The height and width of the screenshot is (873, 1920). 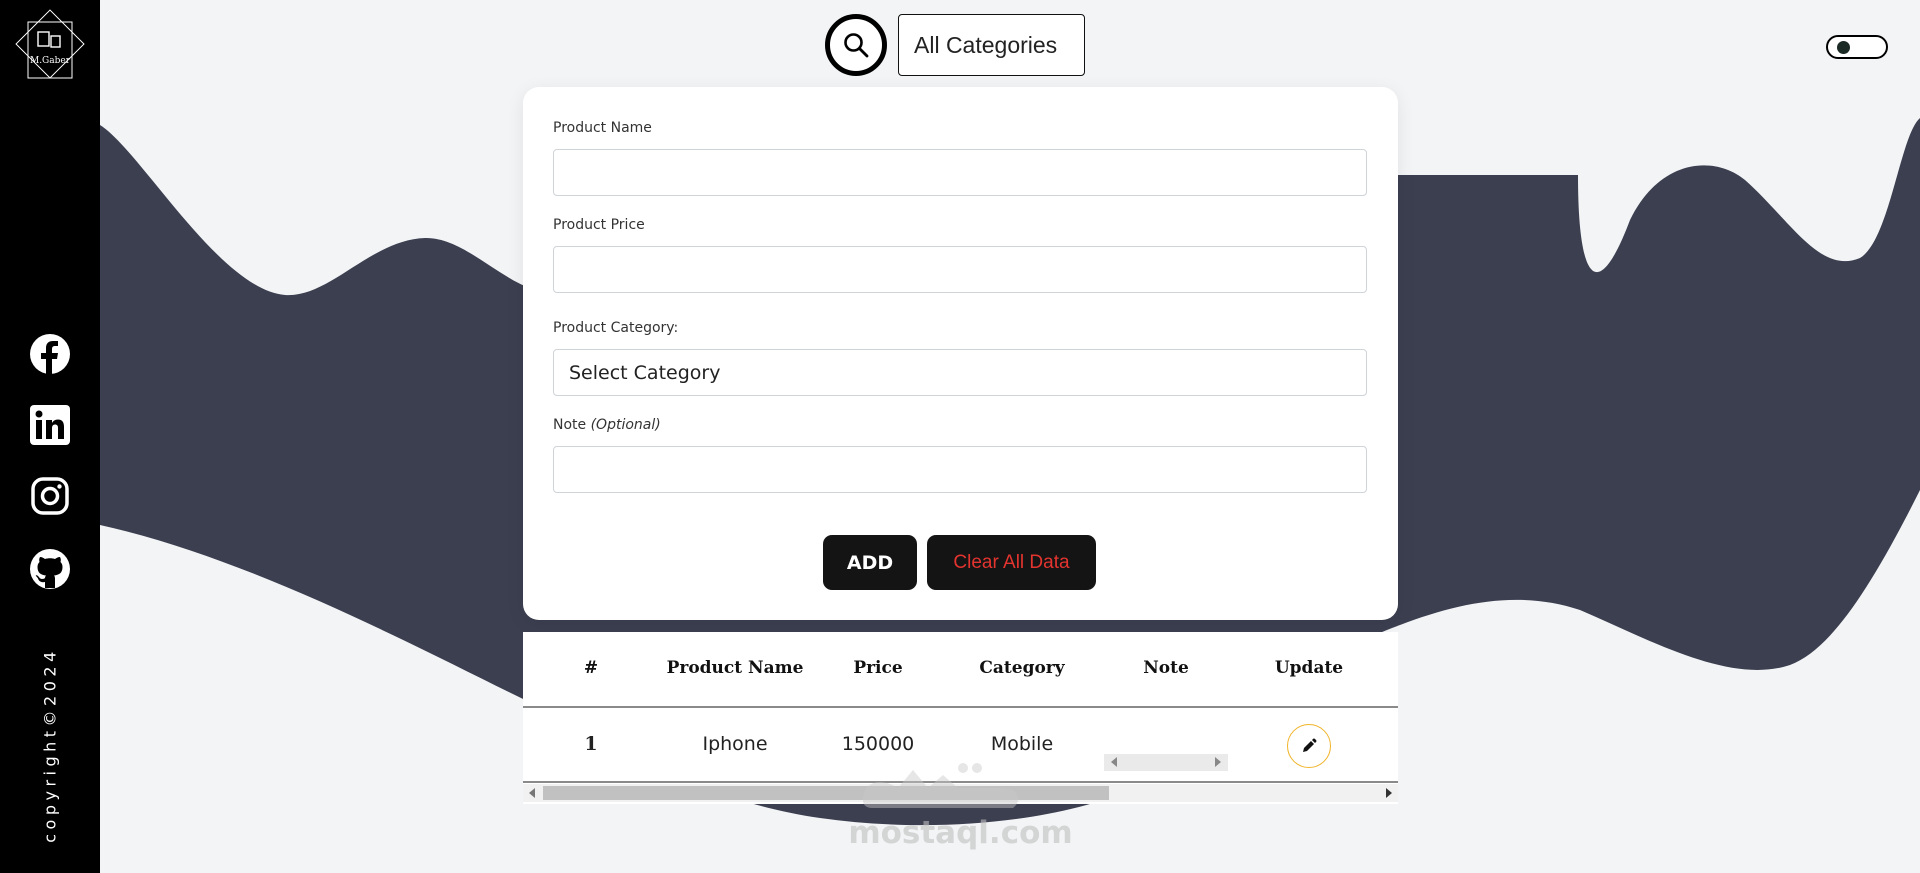 What do you see at coordinates (616, 328) in the screenshot?
I see `product-category-label: Product Category:` at bounding box center [616, 328].